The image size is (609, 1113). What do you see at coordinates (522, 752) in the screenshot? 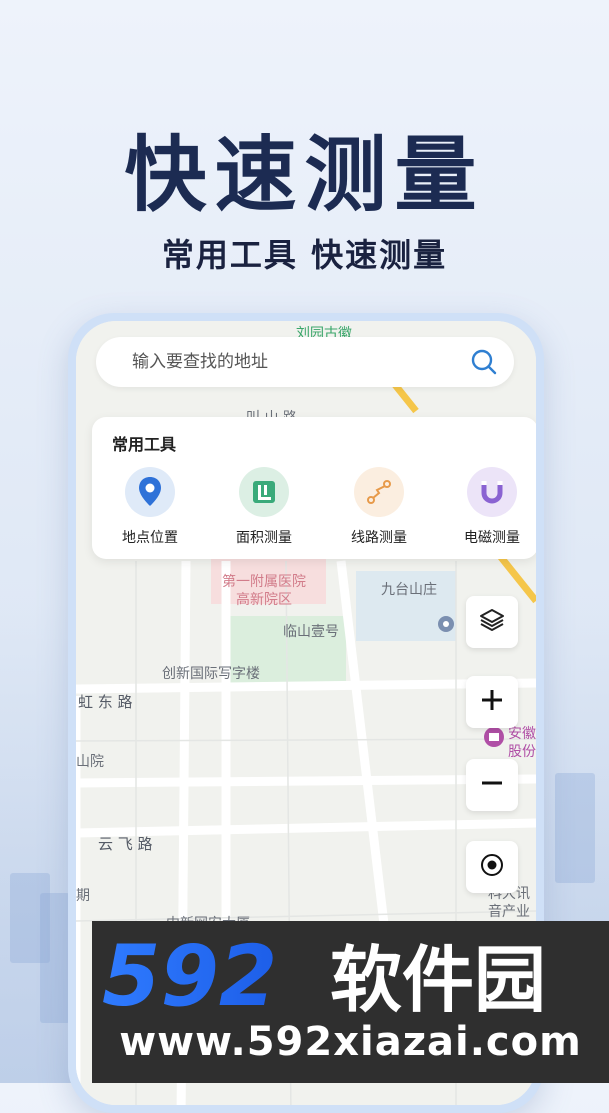
I see `map-label: 股份` at bounding box center [522, 752].